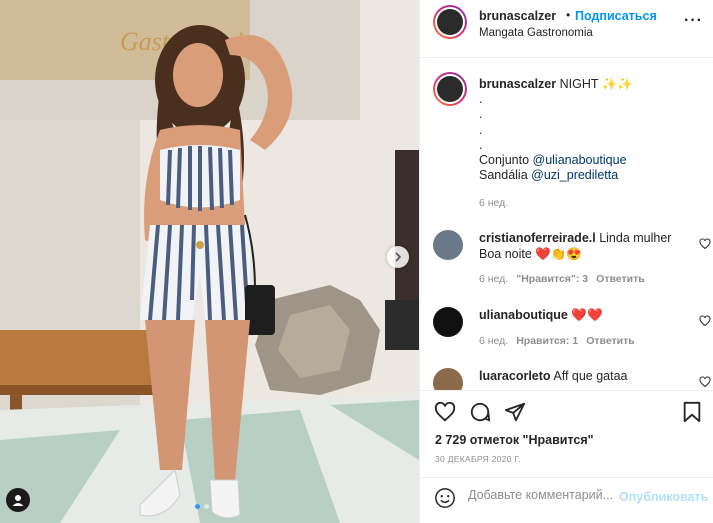 Image resolution: width=713 pixels, height=523 pixels. I want to click on comment-likes: "Нравится": 3, so click(552, 279).